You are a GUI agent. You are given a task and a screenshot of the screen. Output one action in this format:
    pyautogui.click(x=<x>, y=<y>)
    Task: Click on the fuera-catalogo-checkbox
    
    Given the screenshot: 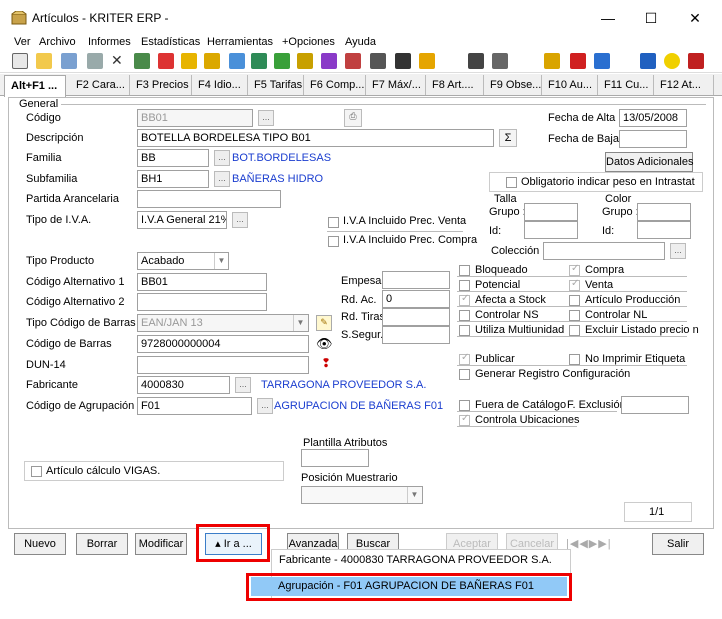 What is the action you would take?
    pyautogui.click(x=464, y=405)
    